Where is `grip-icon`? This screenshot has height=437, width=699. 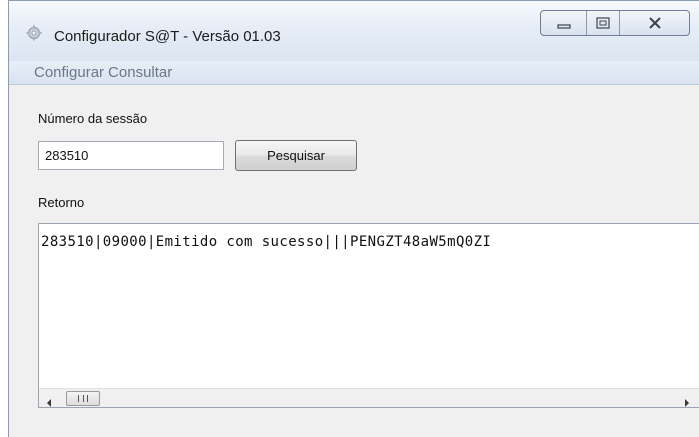
grip-icon is located at coordinates (83, 398).